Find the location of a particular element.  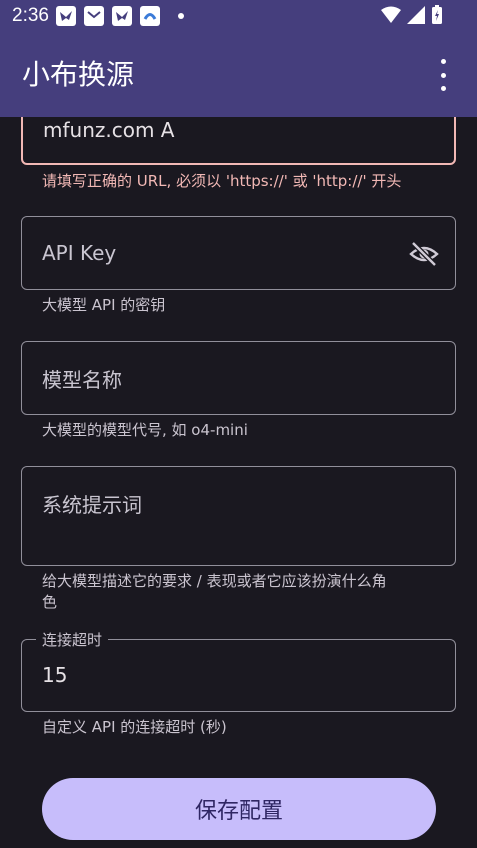

system-prompt-helper-line2: 色 is located at coordinates (50, 602).